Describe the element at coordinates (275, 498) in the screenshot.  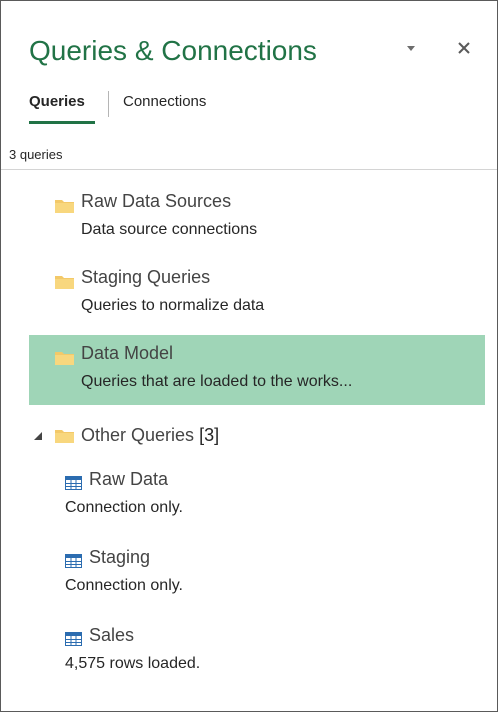
I see `query-raw-data: Raw Data Connection only.` at that location.